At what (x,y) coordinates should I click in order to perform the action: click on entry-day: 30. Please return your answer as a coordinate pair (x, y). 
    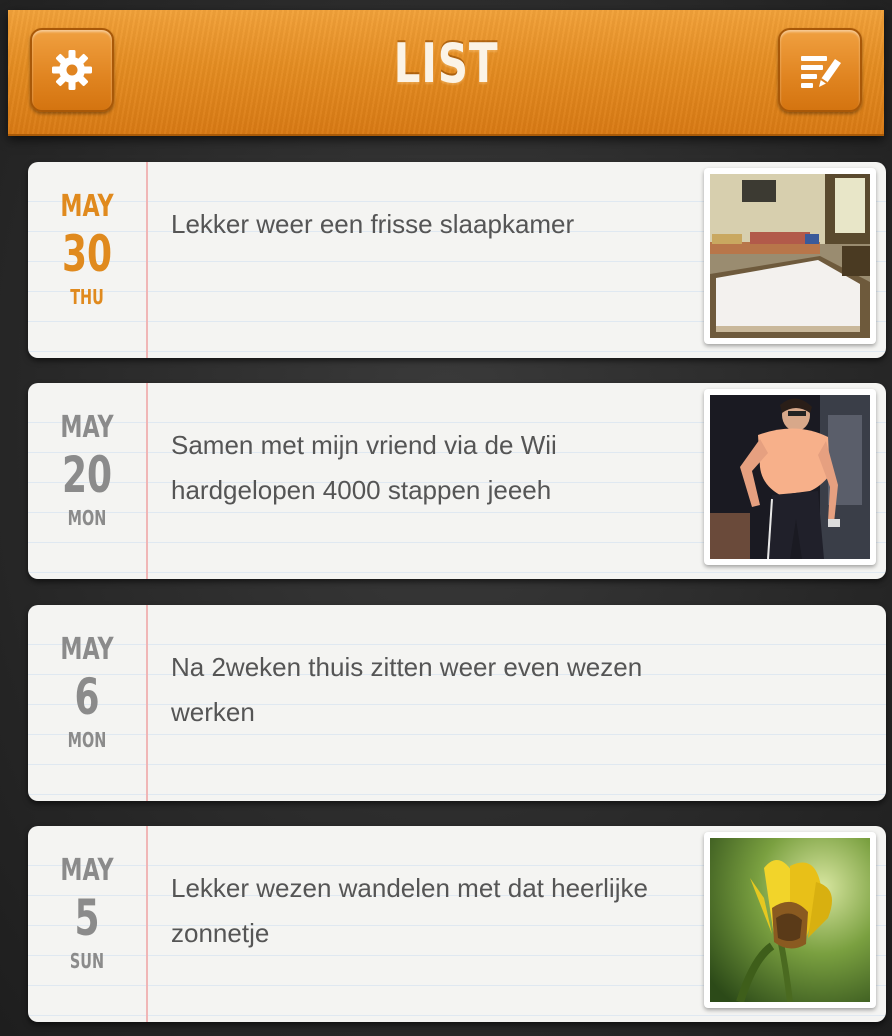
    Looking at the image, I should click on (87, 254).